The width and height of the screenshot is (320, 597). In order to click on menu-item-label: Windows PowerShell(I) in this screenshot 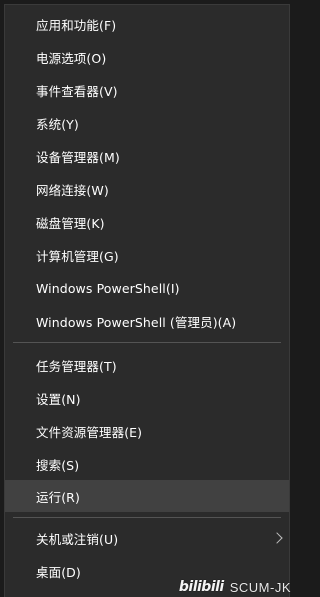, I will do `click(108, 288)`.